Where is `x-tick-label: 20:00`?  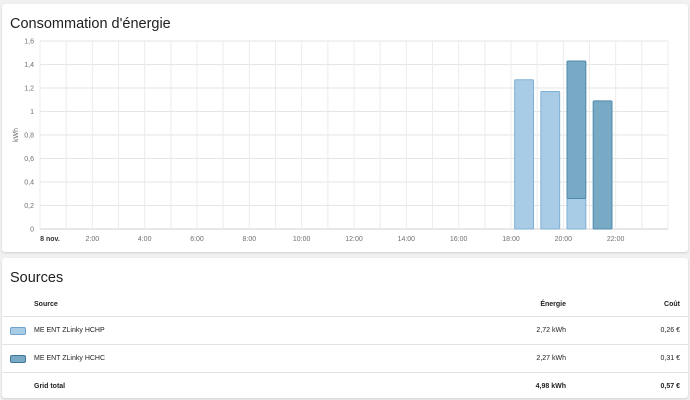 x-tick-label: 20:00 is located at coordinates (564, 239).